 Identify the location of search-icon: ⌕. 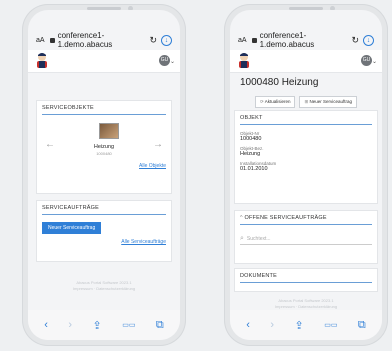
(242, 238).